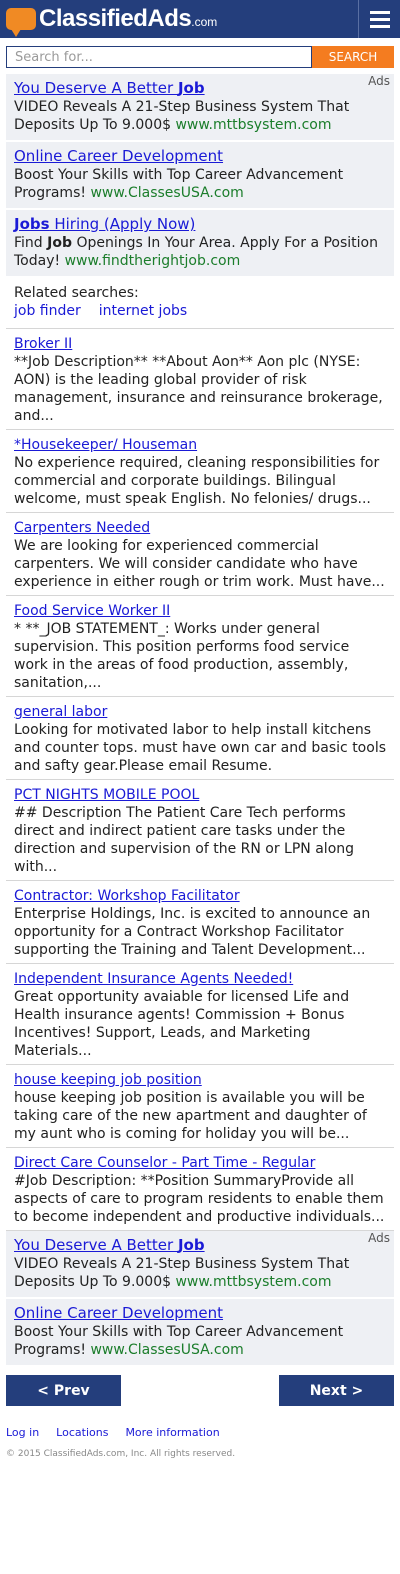  I want to click on footer-links: Log in Locations More information, so click(200, 1432).